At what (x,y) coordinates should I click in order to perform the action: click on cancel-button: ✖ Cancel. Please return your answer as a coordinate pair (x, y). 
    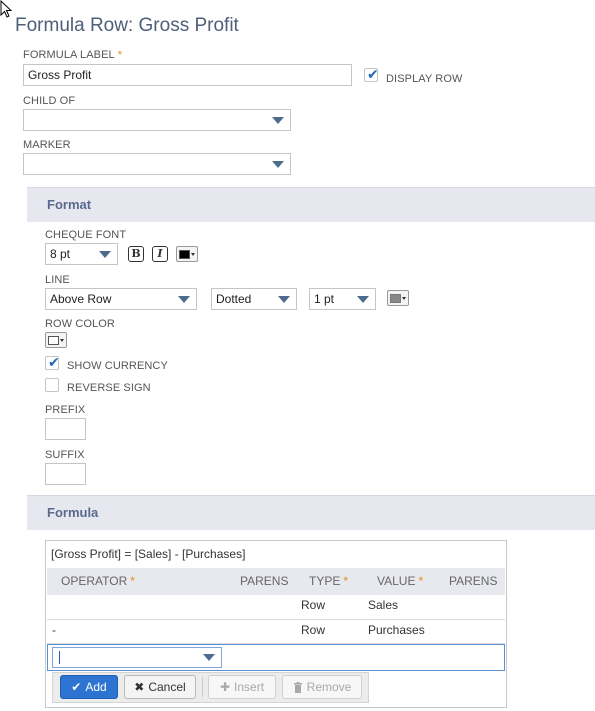
    Looking at the image, I should click on (160, 687).